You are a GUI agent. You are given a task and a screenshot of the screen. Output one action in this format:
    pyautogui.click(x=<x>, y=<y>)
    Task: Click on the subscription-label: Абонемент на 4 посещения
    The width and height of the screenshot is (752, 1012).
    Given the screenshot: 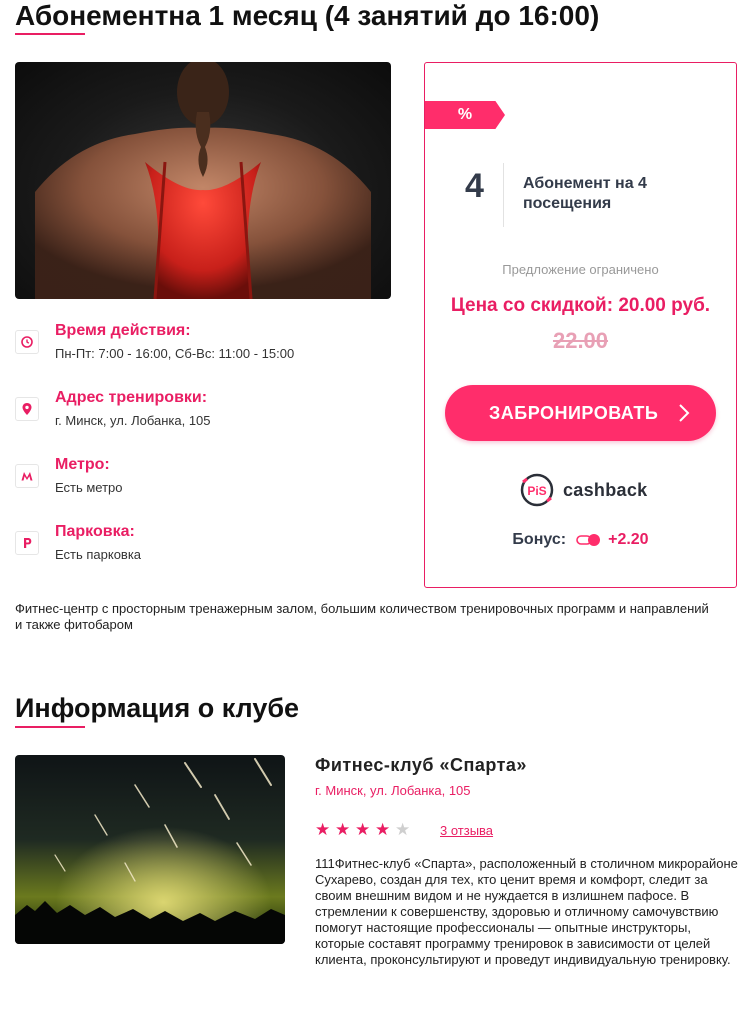 What is the action you would take?
    pyautogui.click(x=585, y=193)
    